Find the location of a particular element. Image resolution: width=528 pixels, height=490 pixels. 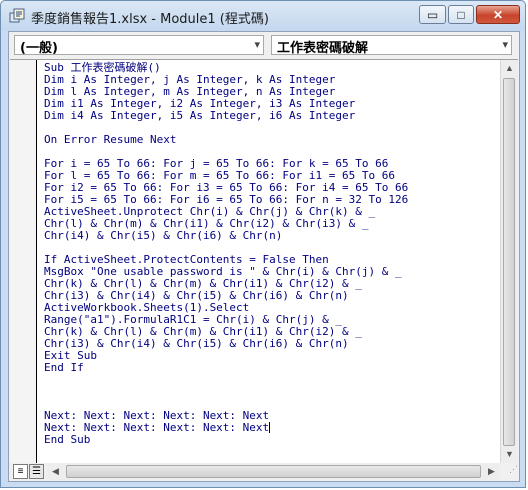

scroll-up-icon: ▲ is located at coordinates (509, 68).